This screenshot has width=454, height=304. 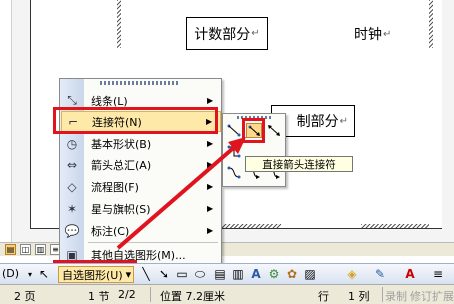 What do you see at coordinates (251, 226) in the screenshot?
I see `margin-marker-bottom-left` at bounding box center [251, 226].